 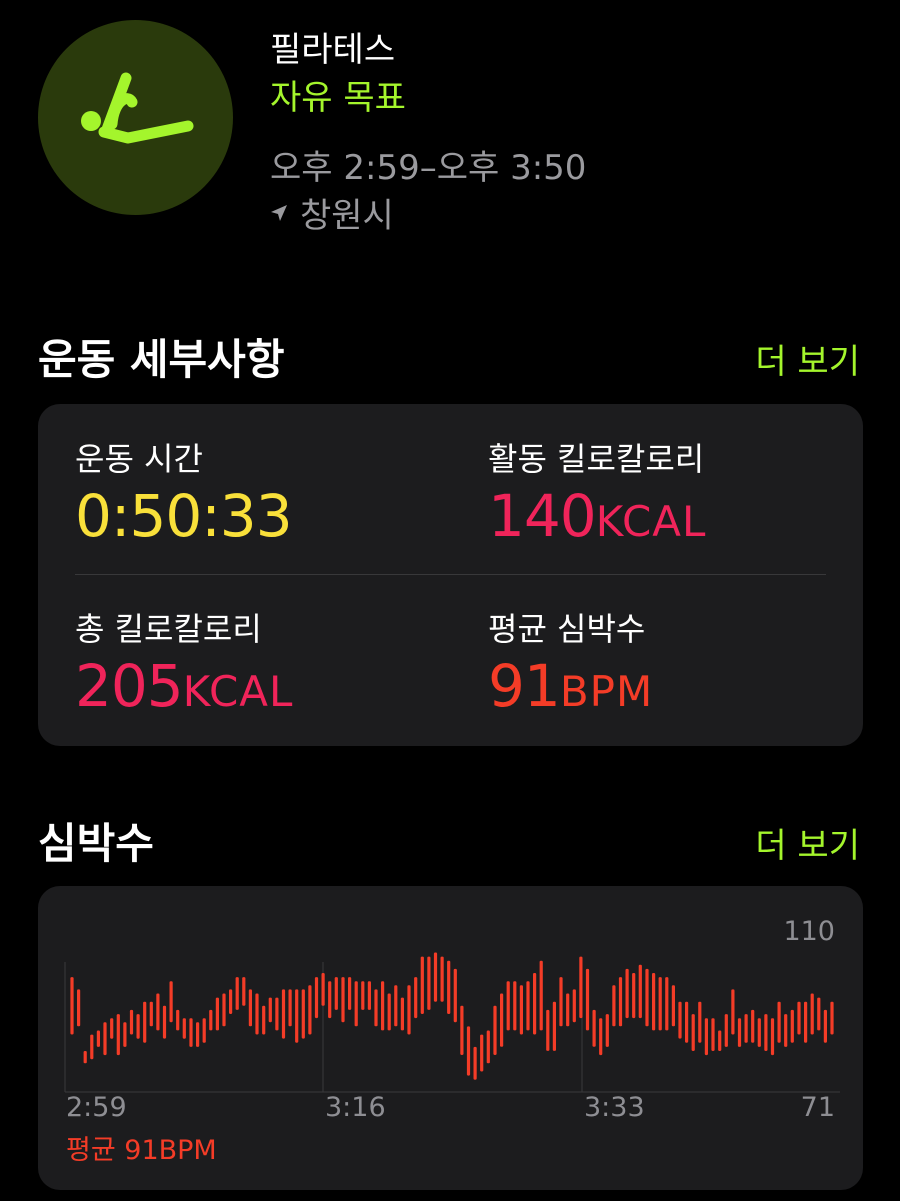 I want to click on location-arrow-icon, so click(x=279, y=212).